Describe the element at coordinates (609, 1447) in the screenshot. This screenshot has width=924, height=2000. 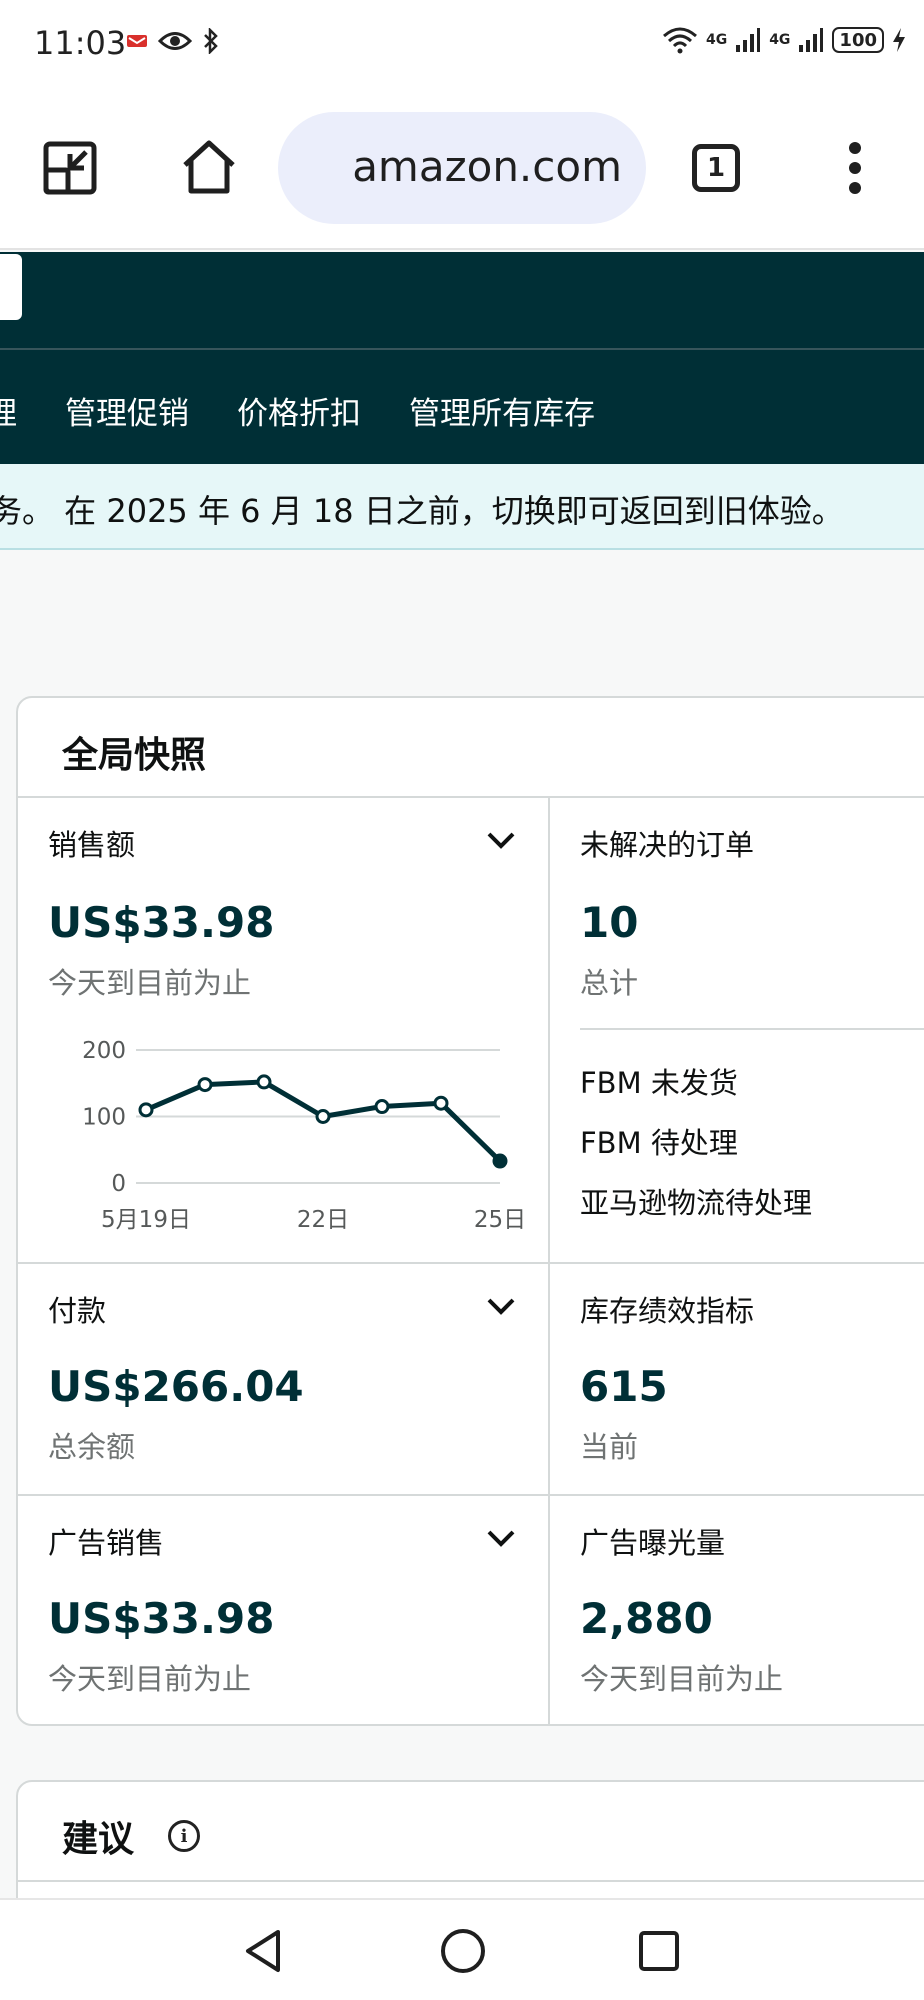
I see `inventory-sub: 当前` at that location.